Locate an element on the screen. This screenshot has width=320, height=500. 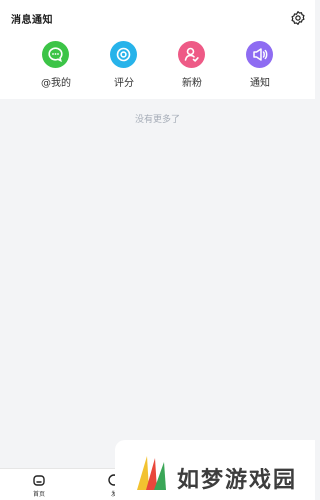
watermark: 如梦游戏园 is located at coordinates (215, 470).